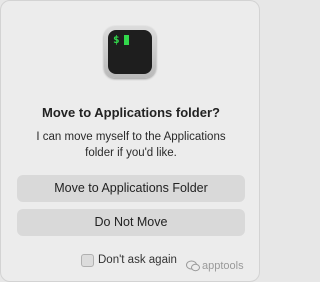  Describe the element at coordinates (131, 112) in the screenshot. I see `dialog-title: Move to Applications folder?` at that location.